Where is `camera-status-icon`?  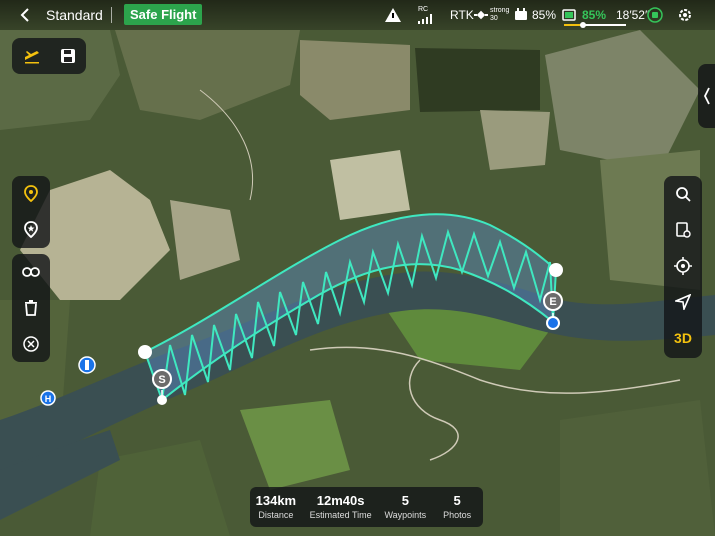 camera-status-icon is located at coordinates (655, 15).